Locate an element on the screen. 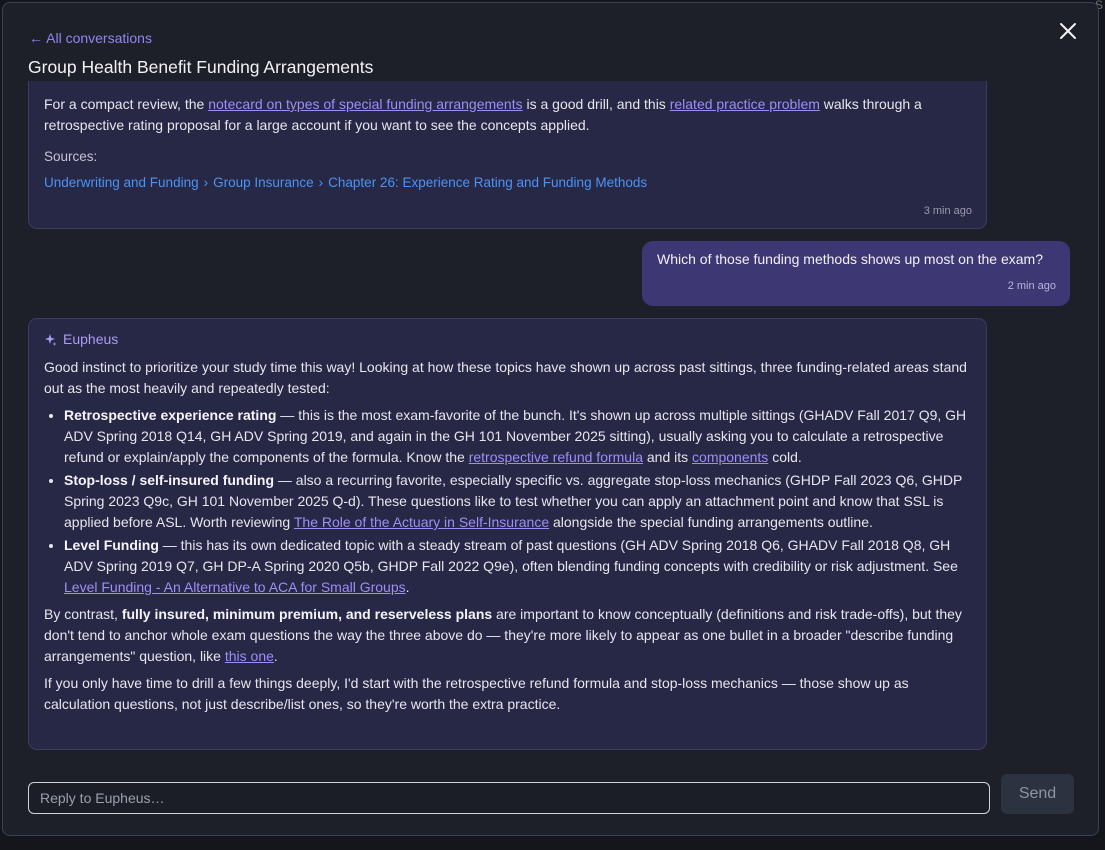 The image size is (1105, 850). retrospective-refund-formula-link: retrospective refund formula is located at coordinates (556, 457).